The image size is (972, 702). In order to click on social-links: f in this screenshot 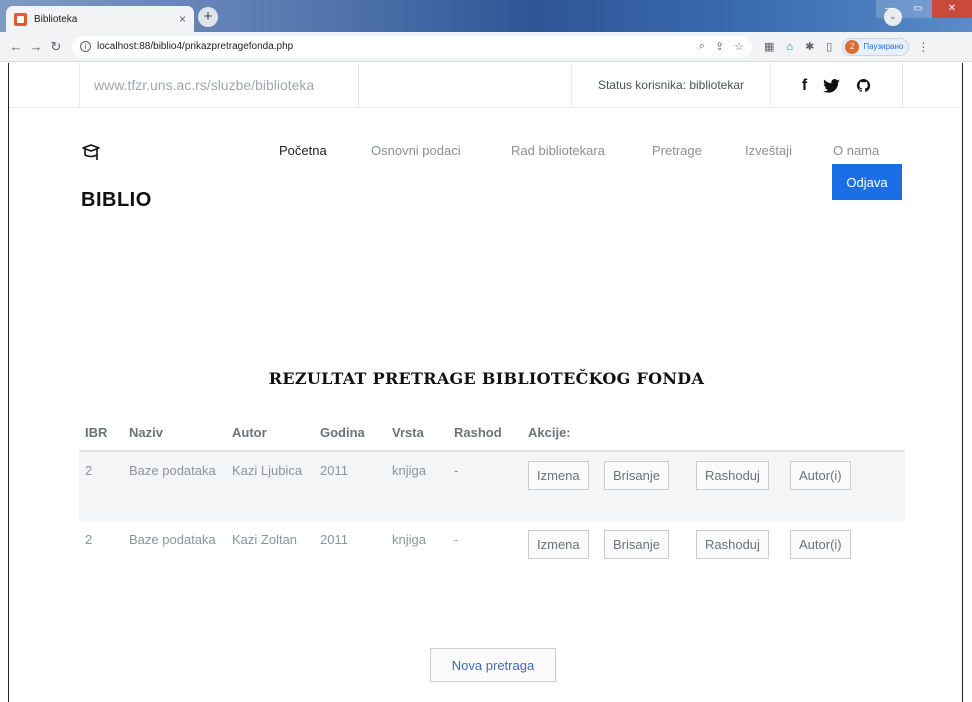, I will do `click(837, 85)`.